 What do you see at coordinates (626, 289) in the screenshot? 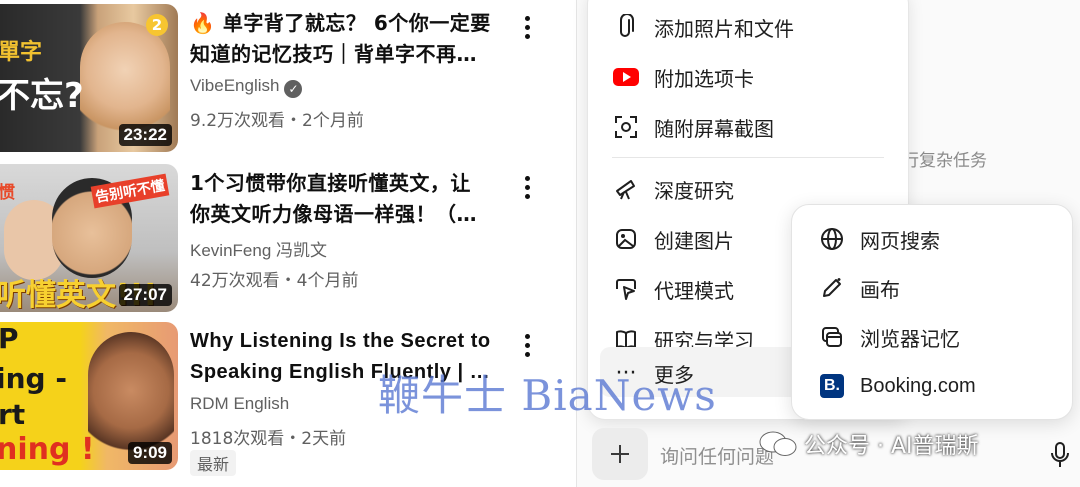
I see `agent-cursor-icon` at bounding box center [626, 289].